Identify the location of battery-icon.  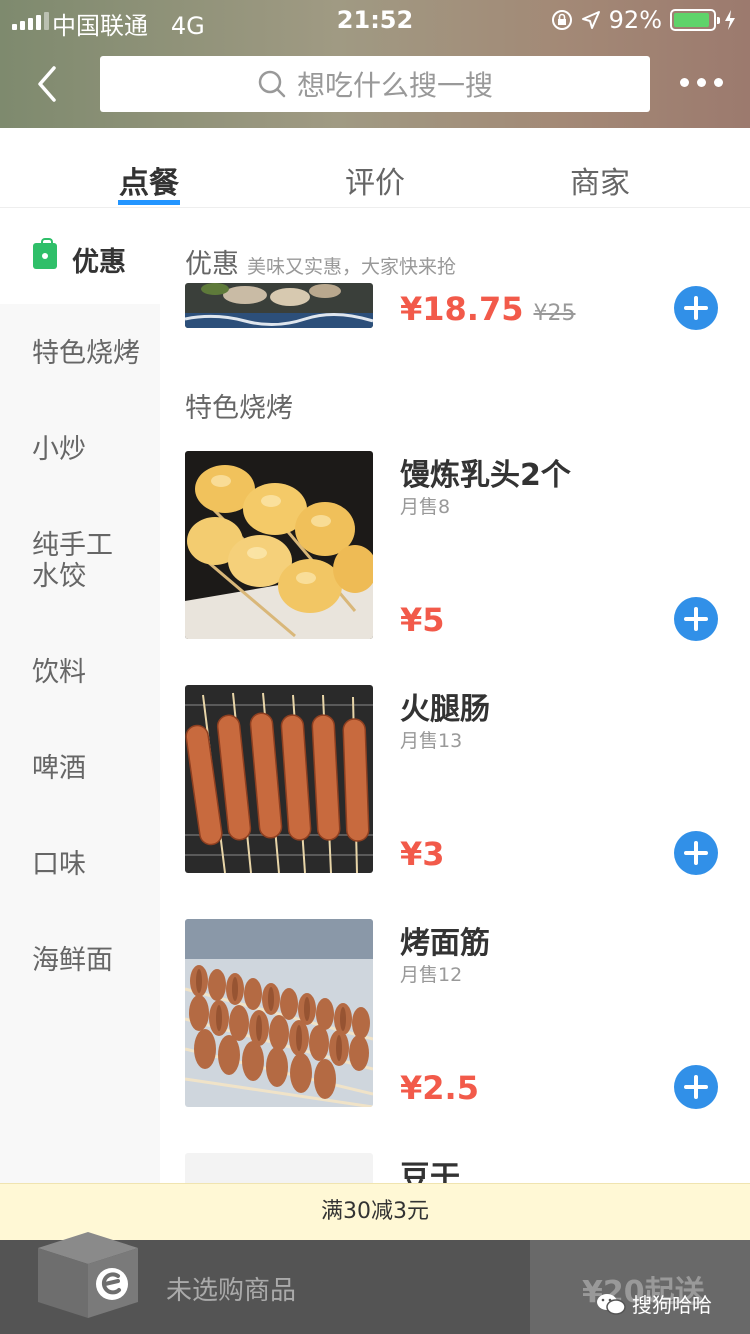
(695, 20).